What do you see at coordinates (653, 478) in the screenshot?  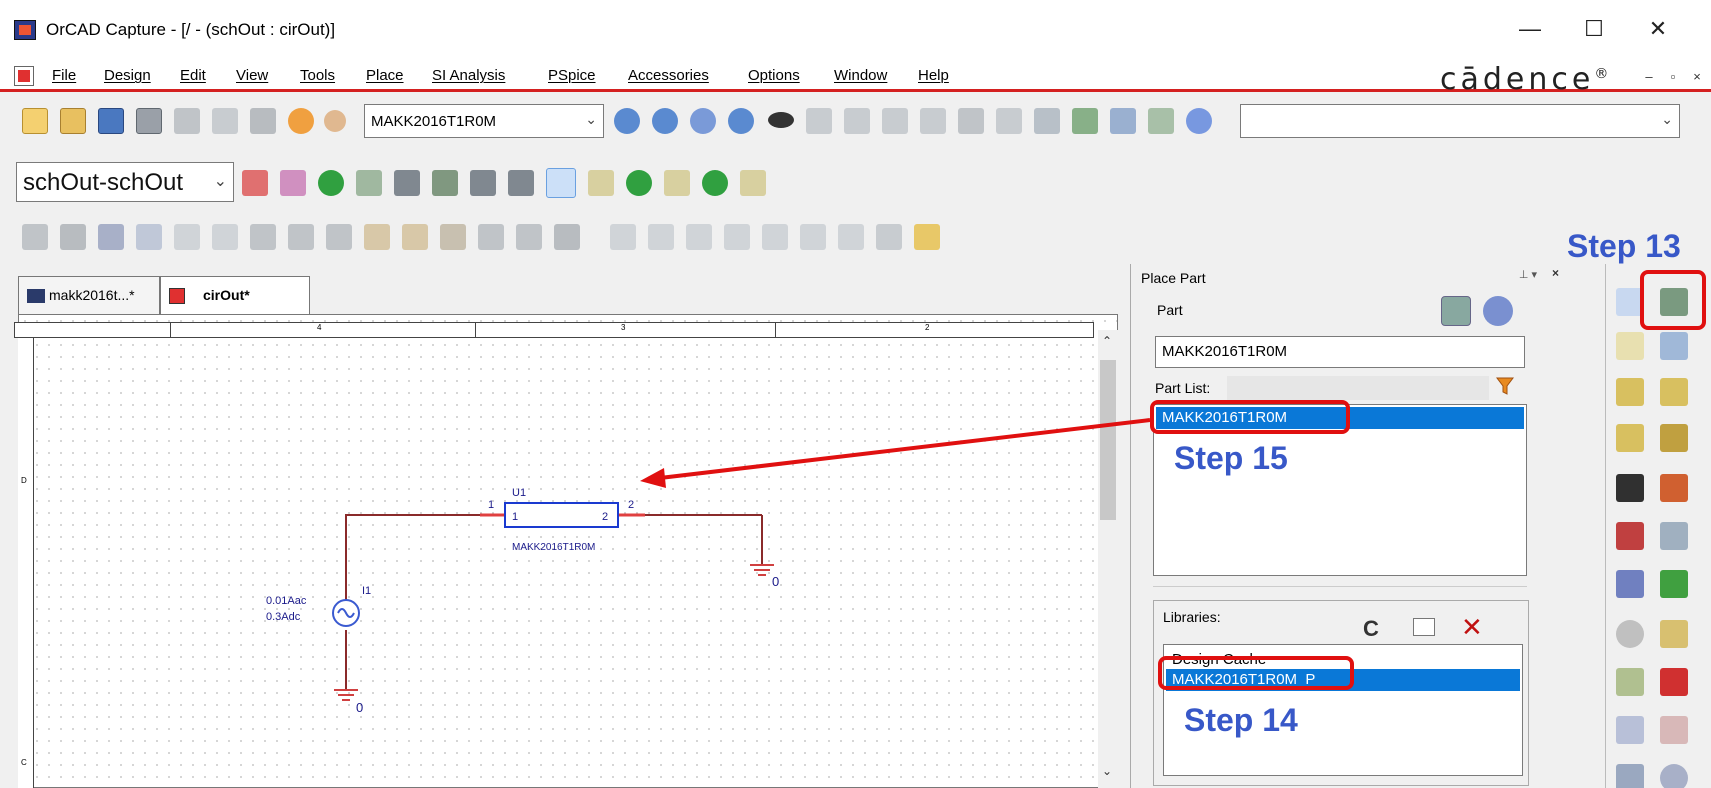 I see `step15-arrow-head` at bounding box center [653, 478].